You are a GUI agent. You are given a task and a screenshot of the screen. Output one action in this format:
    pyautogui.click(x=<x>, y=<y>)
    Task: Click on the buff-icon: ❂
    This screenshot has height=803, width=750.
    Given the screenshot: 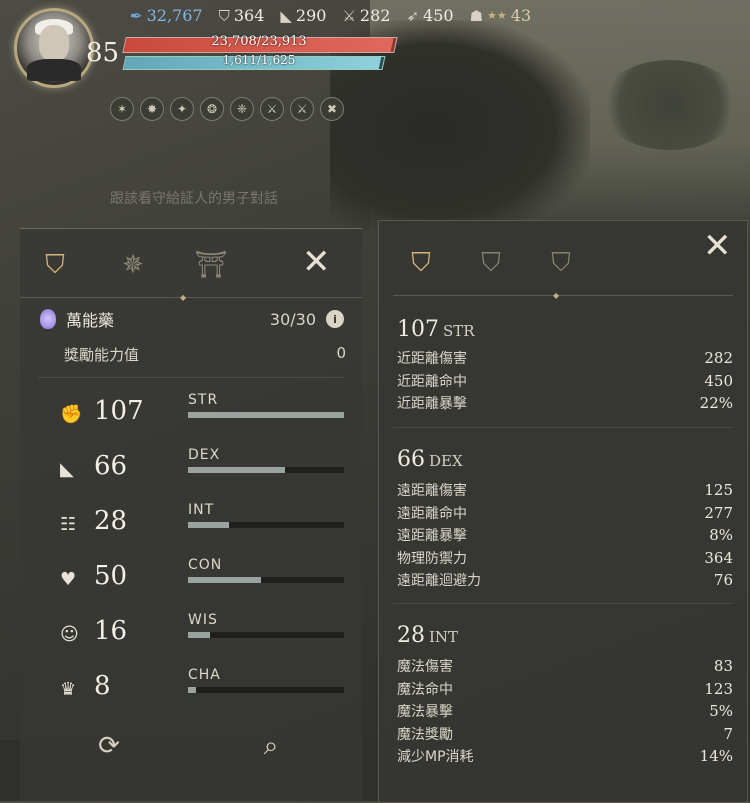 What is the action you would take?
    pyautogui.click(x=212, y=109)
    